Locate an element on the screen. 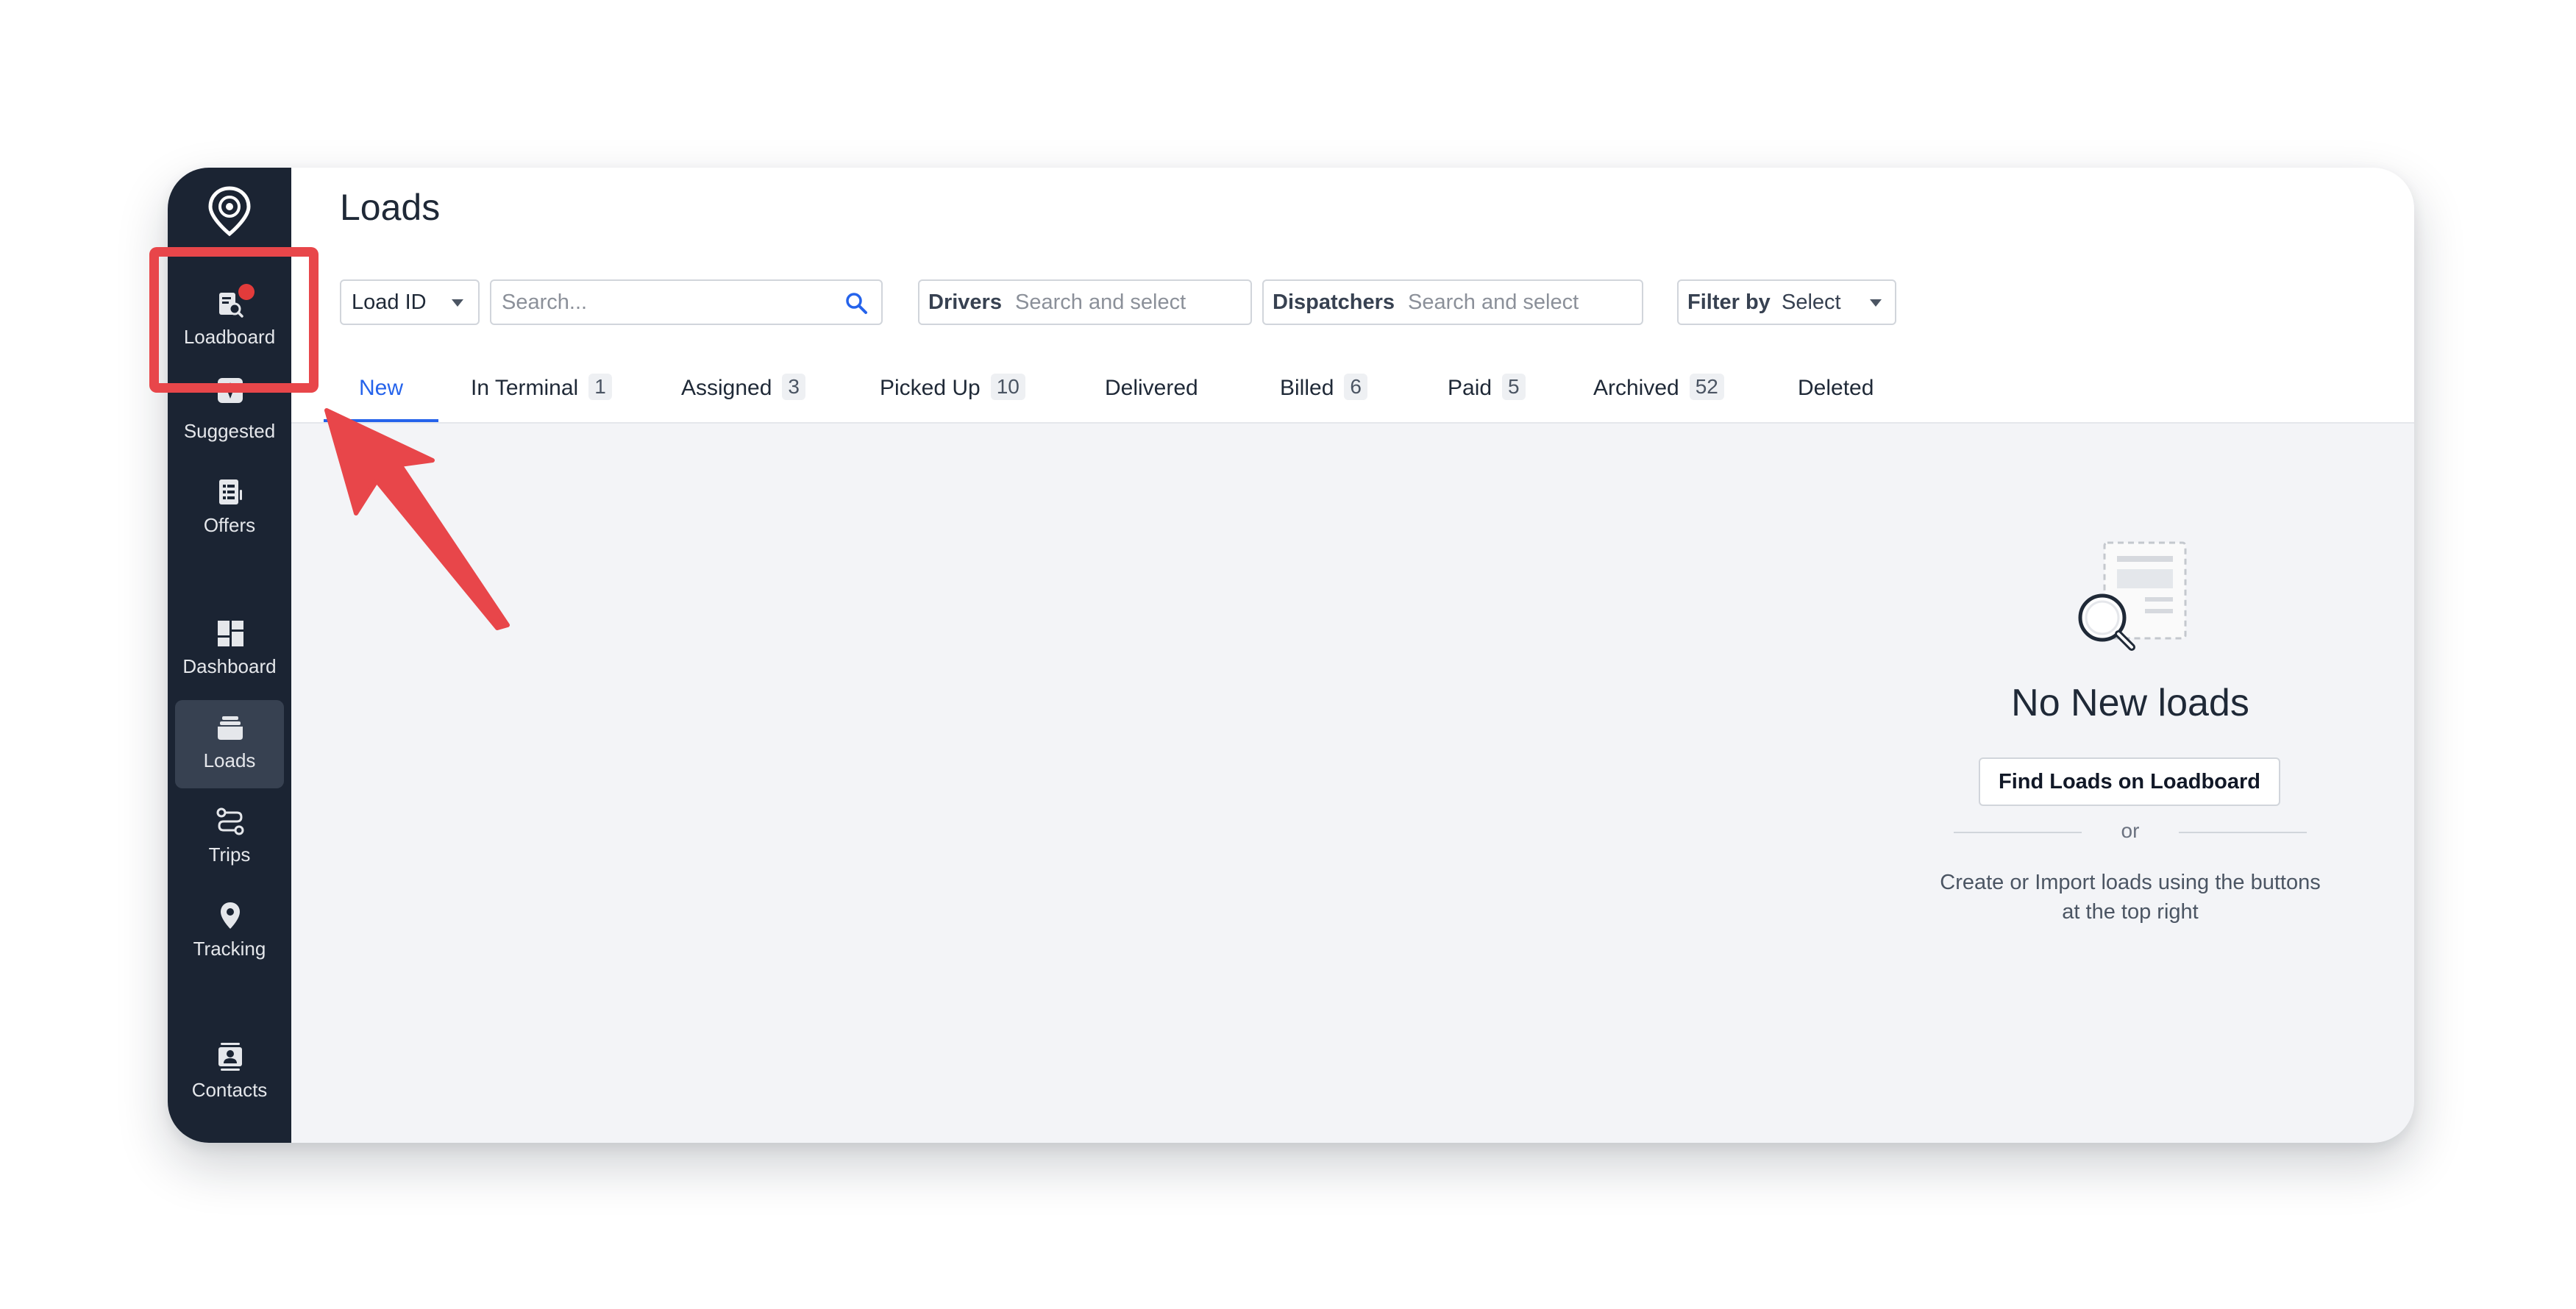  tab-label: Delivered is located at coordinates (1151, 388).